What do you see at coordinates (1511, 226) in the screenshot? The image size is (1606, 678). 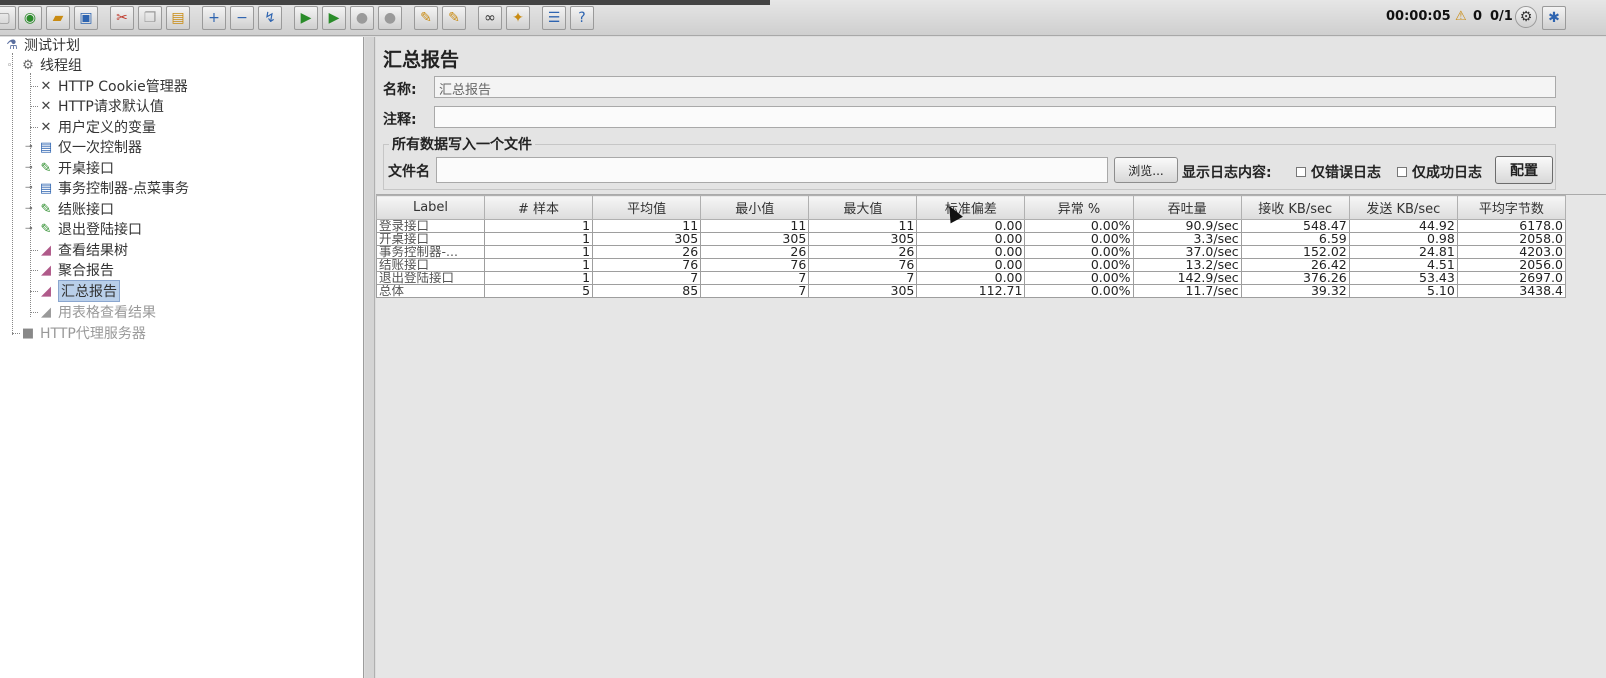 I see `table-cell: 6178.0` at bounding box center [1511, 226].